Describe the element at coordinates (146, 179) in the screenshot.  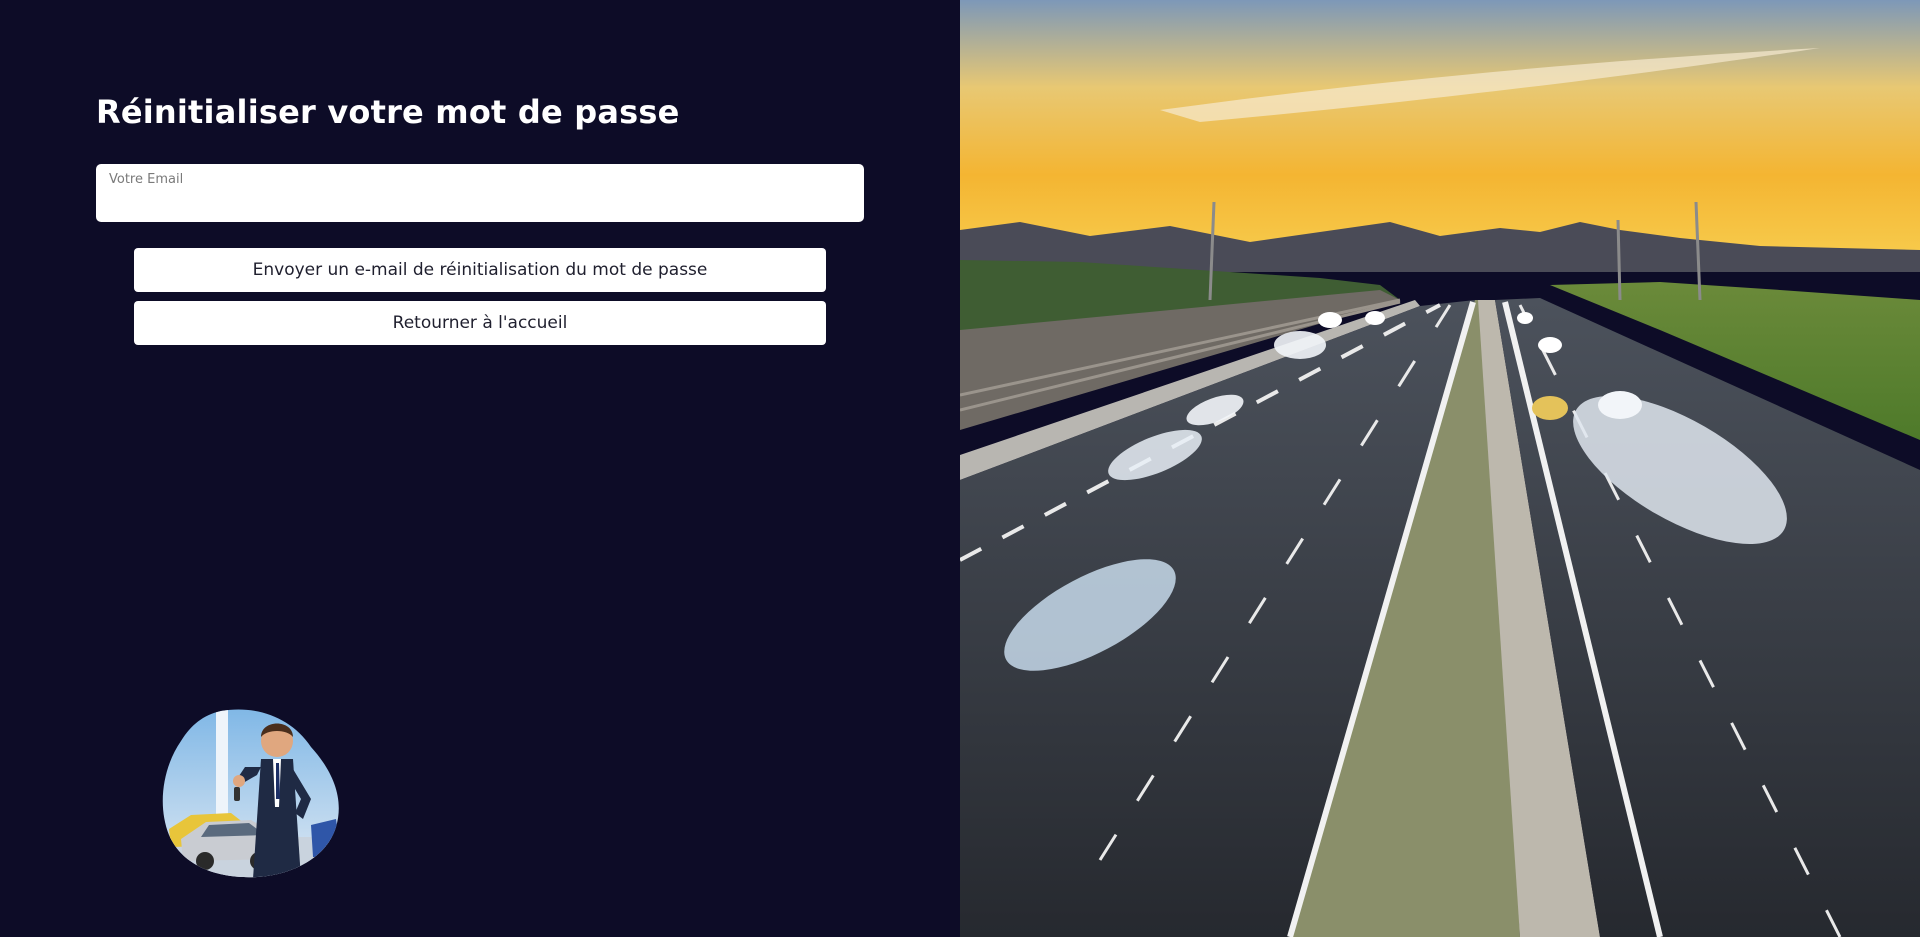
I see `email-label: Votre Email` at that location.